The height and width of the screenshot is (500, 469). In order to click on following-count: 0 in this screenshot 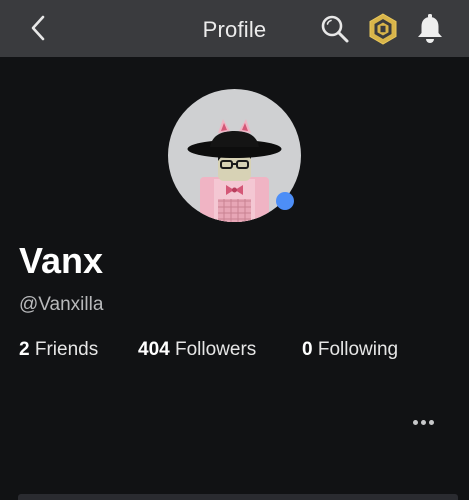, I will do `click(307, 349)`.